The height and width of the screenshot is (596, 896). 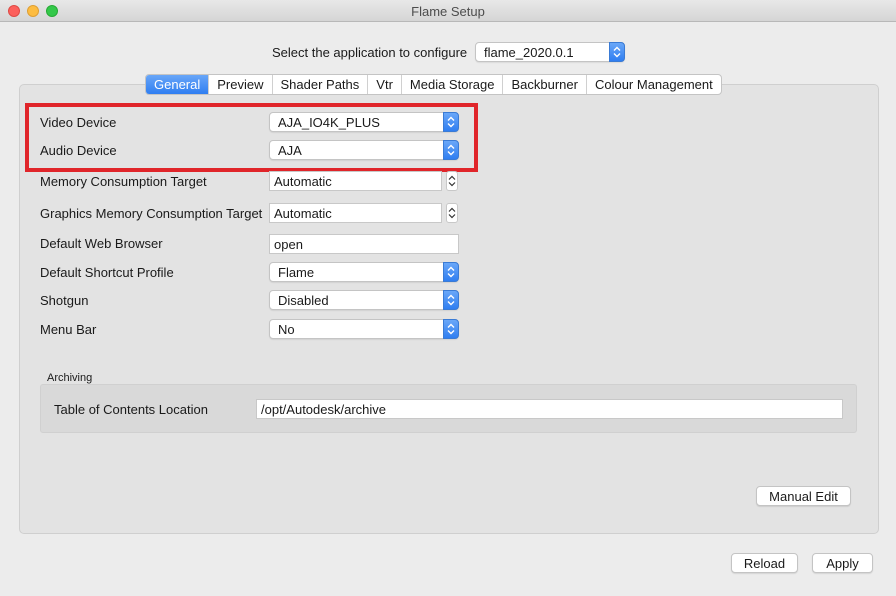 I want to click on graphics-memory-target-stepper, so click(x=452, y=213).